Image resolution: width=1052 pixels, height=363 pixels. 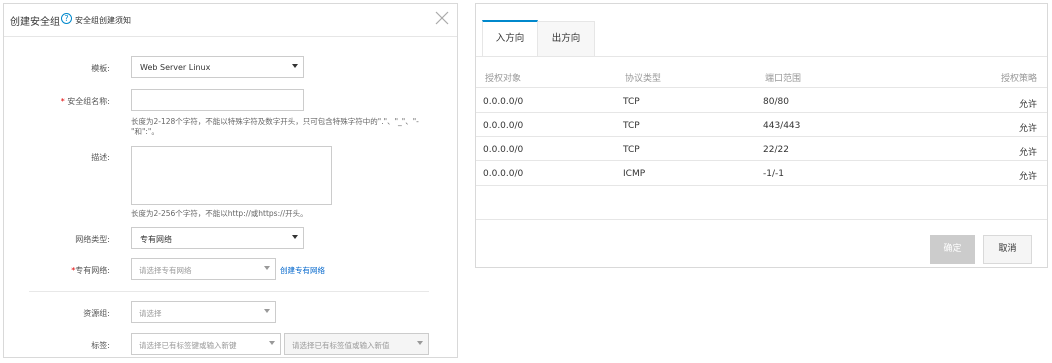 What do you see at coordinates (203, 269) in the screenshot?
I see `vpc-select: 请选择专有网络` at bounding box center [203, 269].